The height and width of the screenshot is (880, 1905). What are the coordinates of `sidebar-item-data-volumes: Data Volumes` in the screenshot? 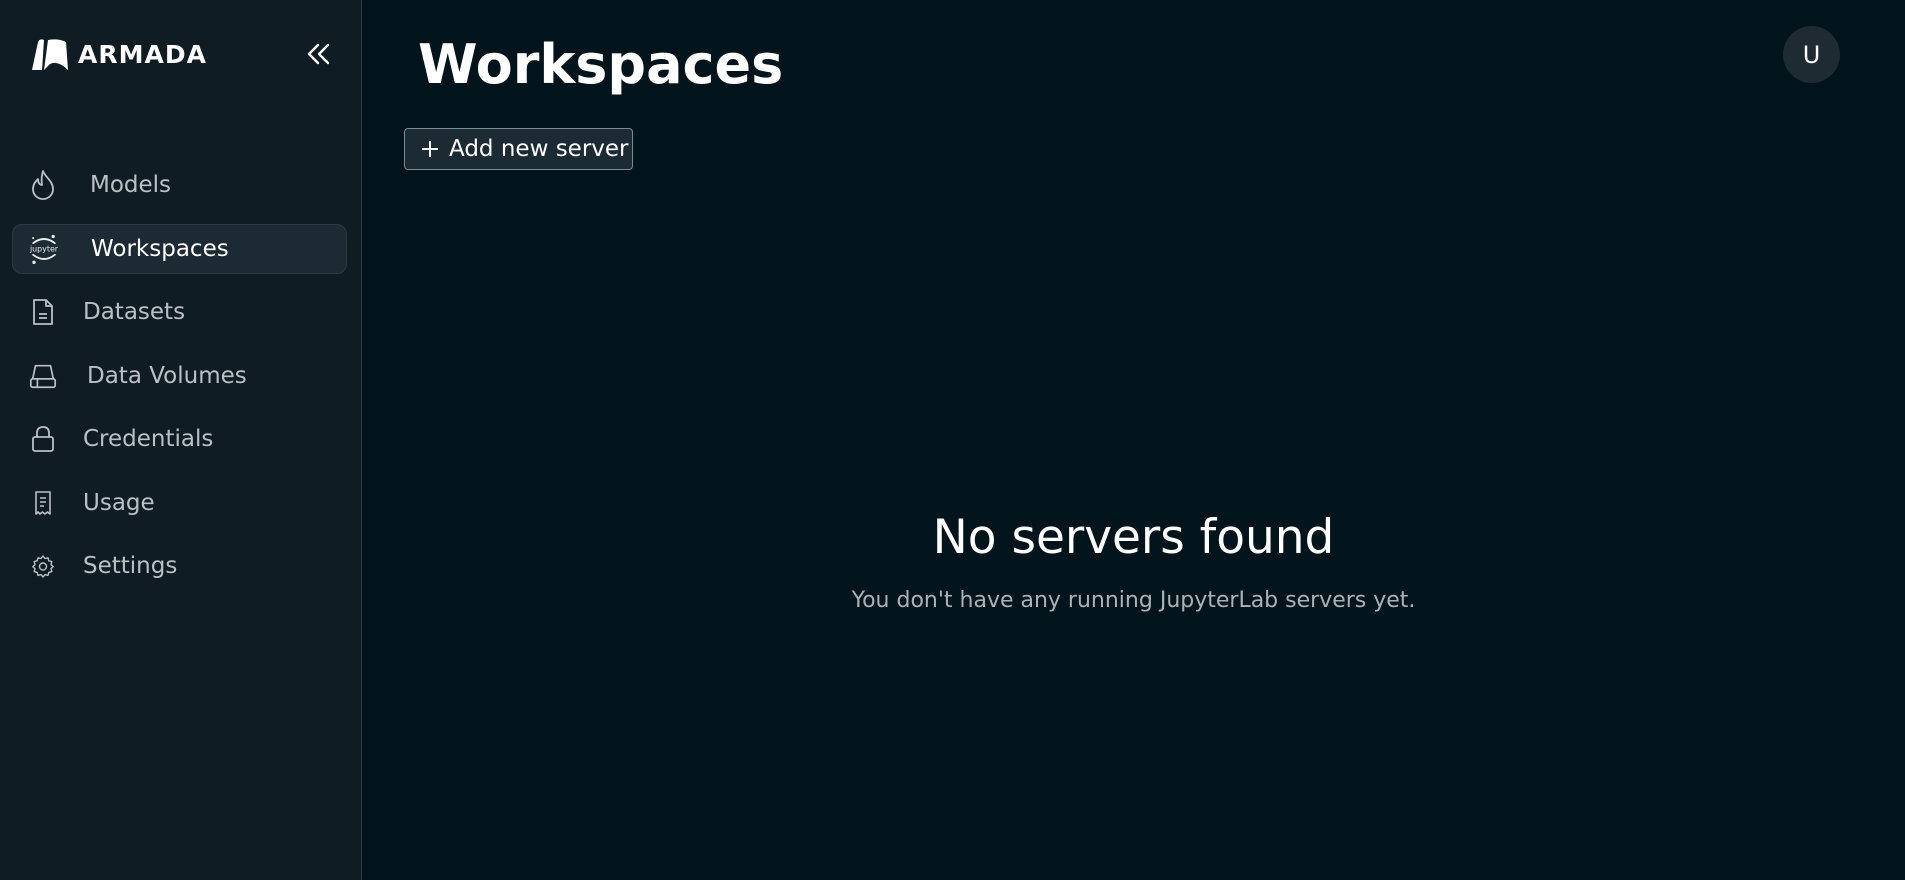 It's located at (179, 376).